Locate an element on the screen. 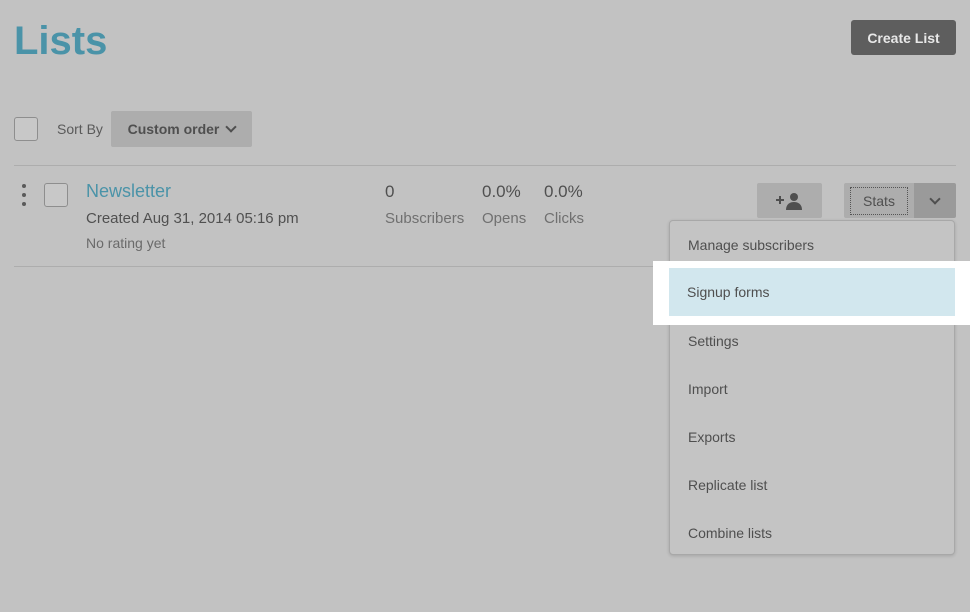  list-name-link: Newsletter is located at coordinates (128, 191).